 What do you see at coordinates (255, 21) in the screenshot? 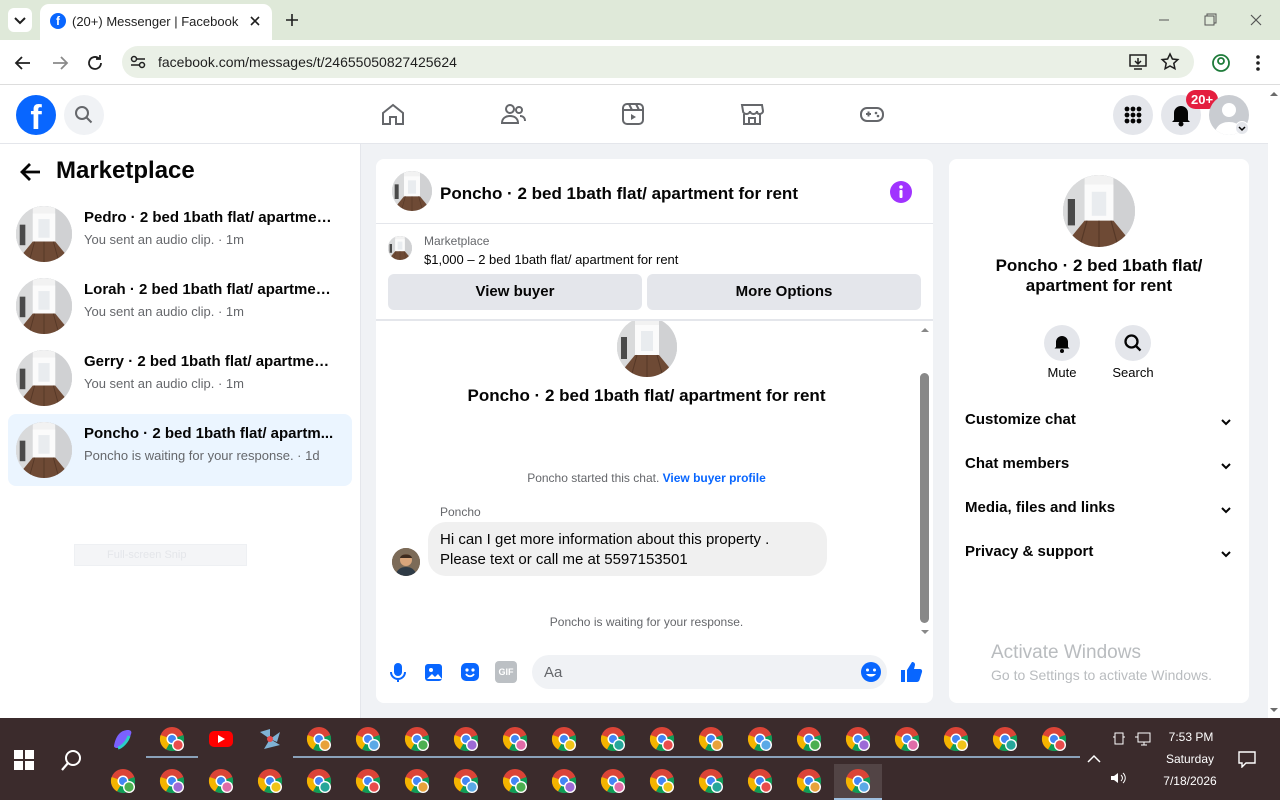
I see `close-tab-icon` at bounding box center [255, 21].